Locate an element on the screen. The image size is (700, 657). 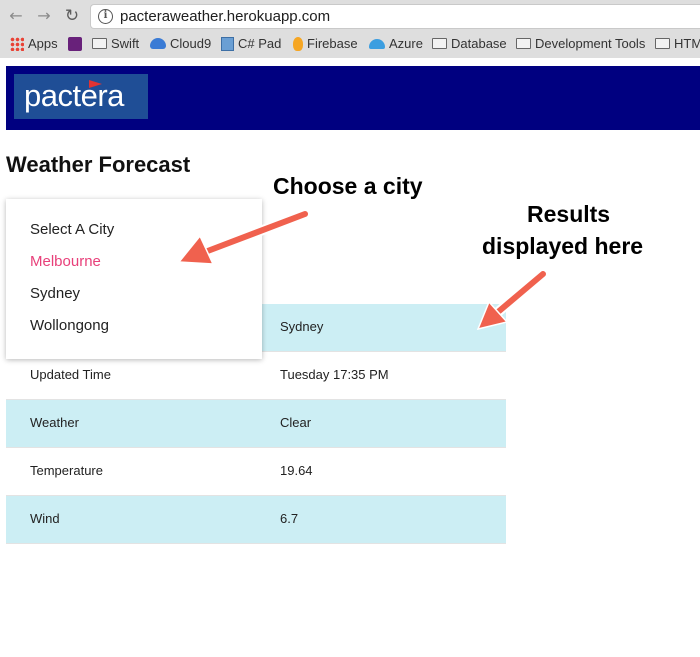
row-label: Weather is located at coordinates (54, 422).